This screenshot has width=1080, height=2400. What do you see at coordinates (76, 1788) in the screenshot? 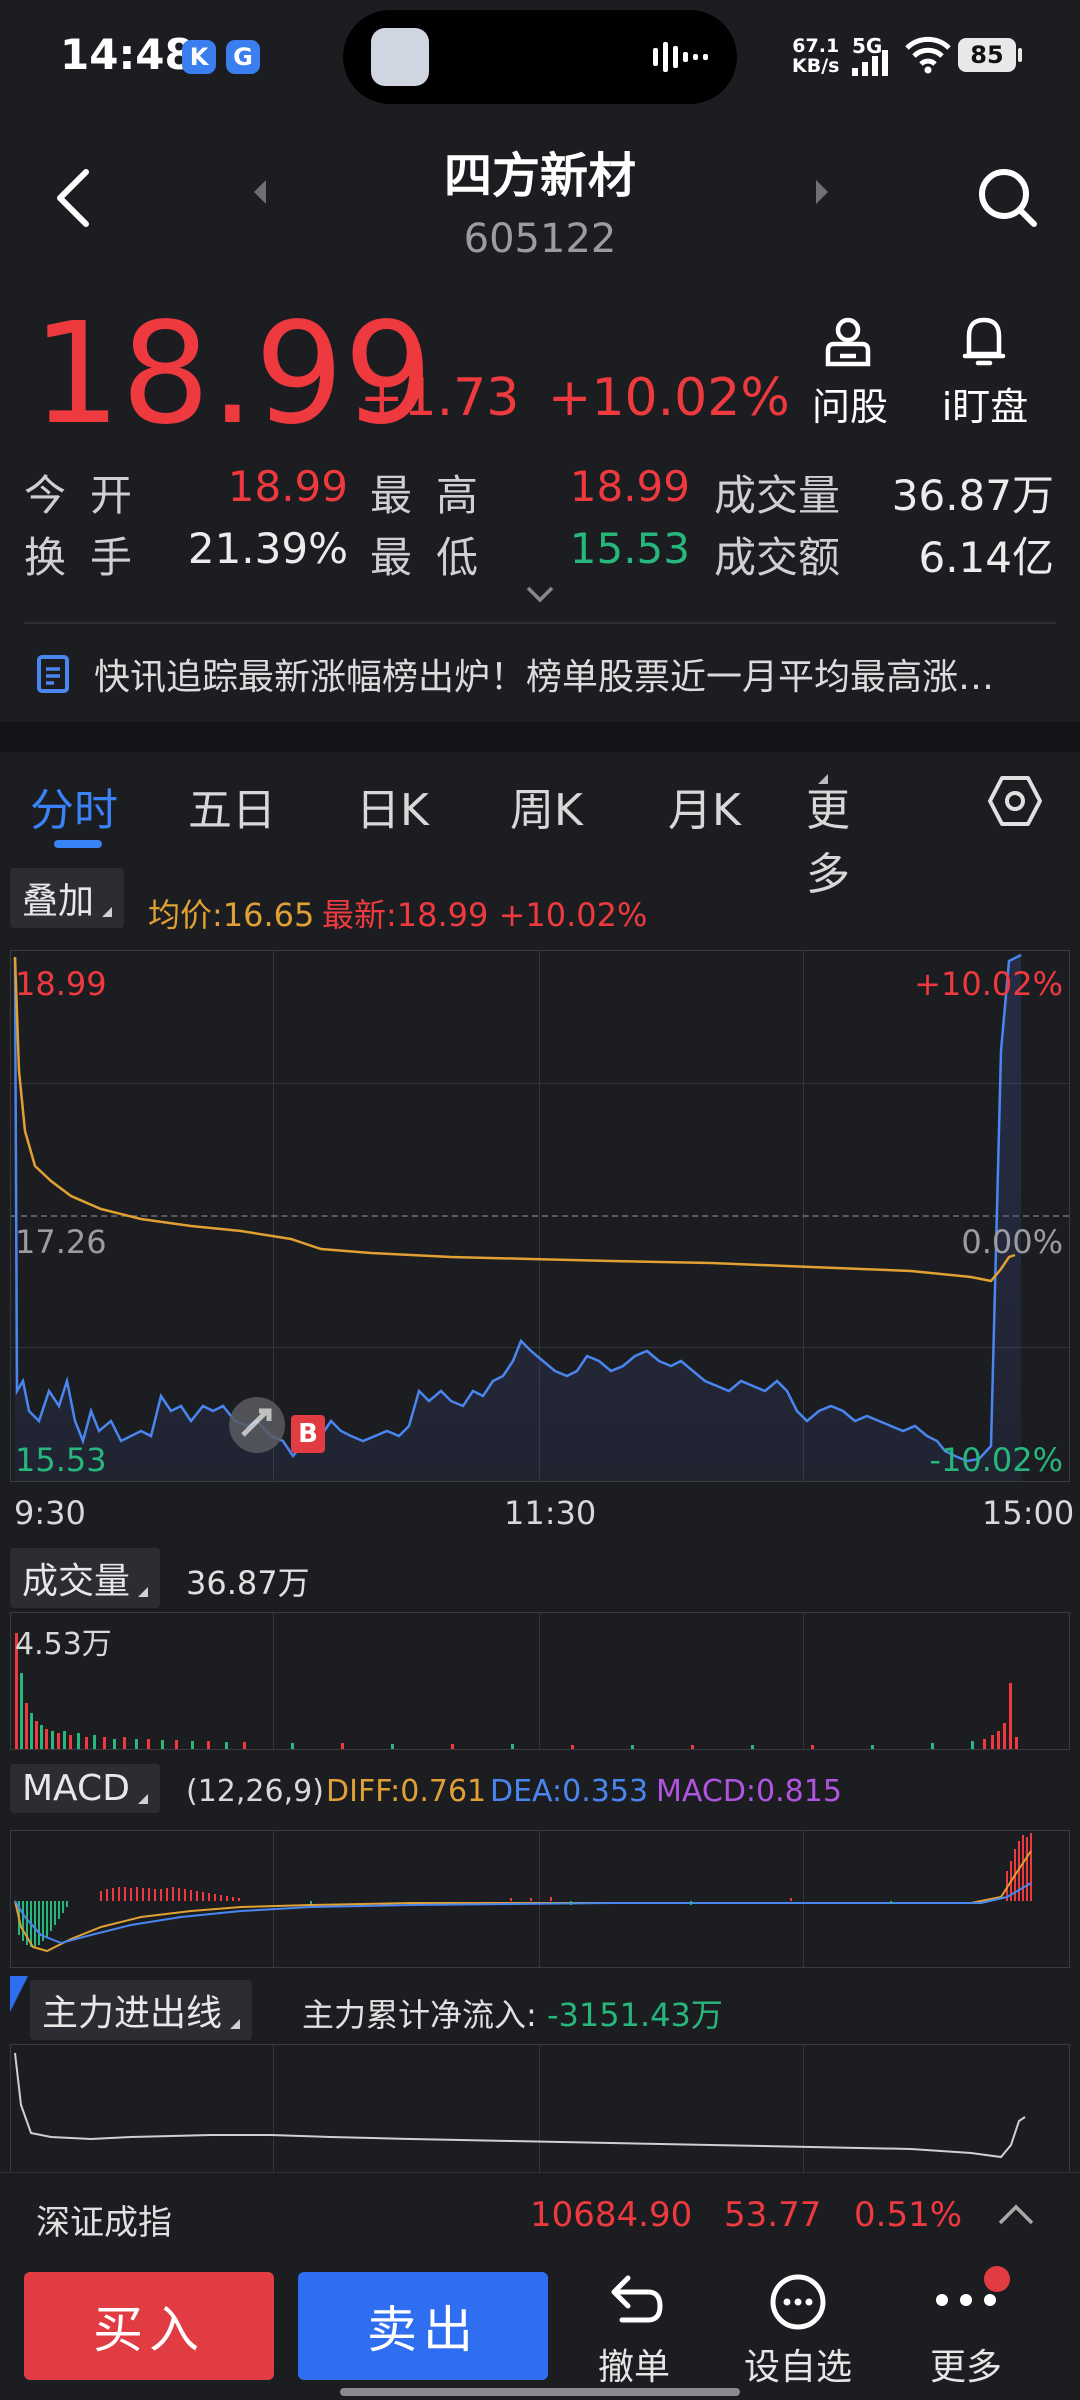
I see `macd-indicator-label: MACD` at bounding box center [76, 1788].